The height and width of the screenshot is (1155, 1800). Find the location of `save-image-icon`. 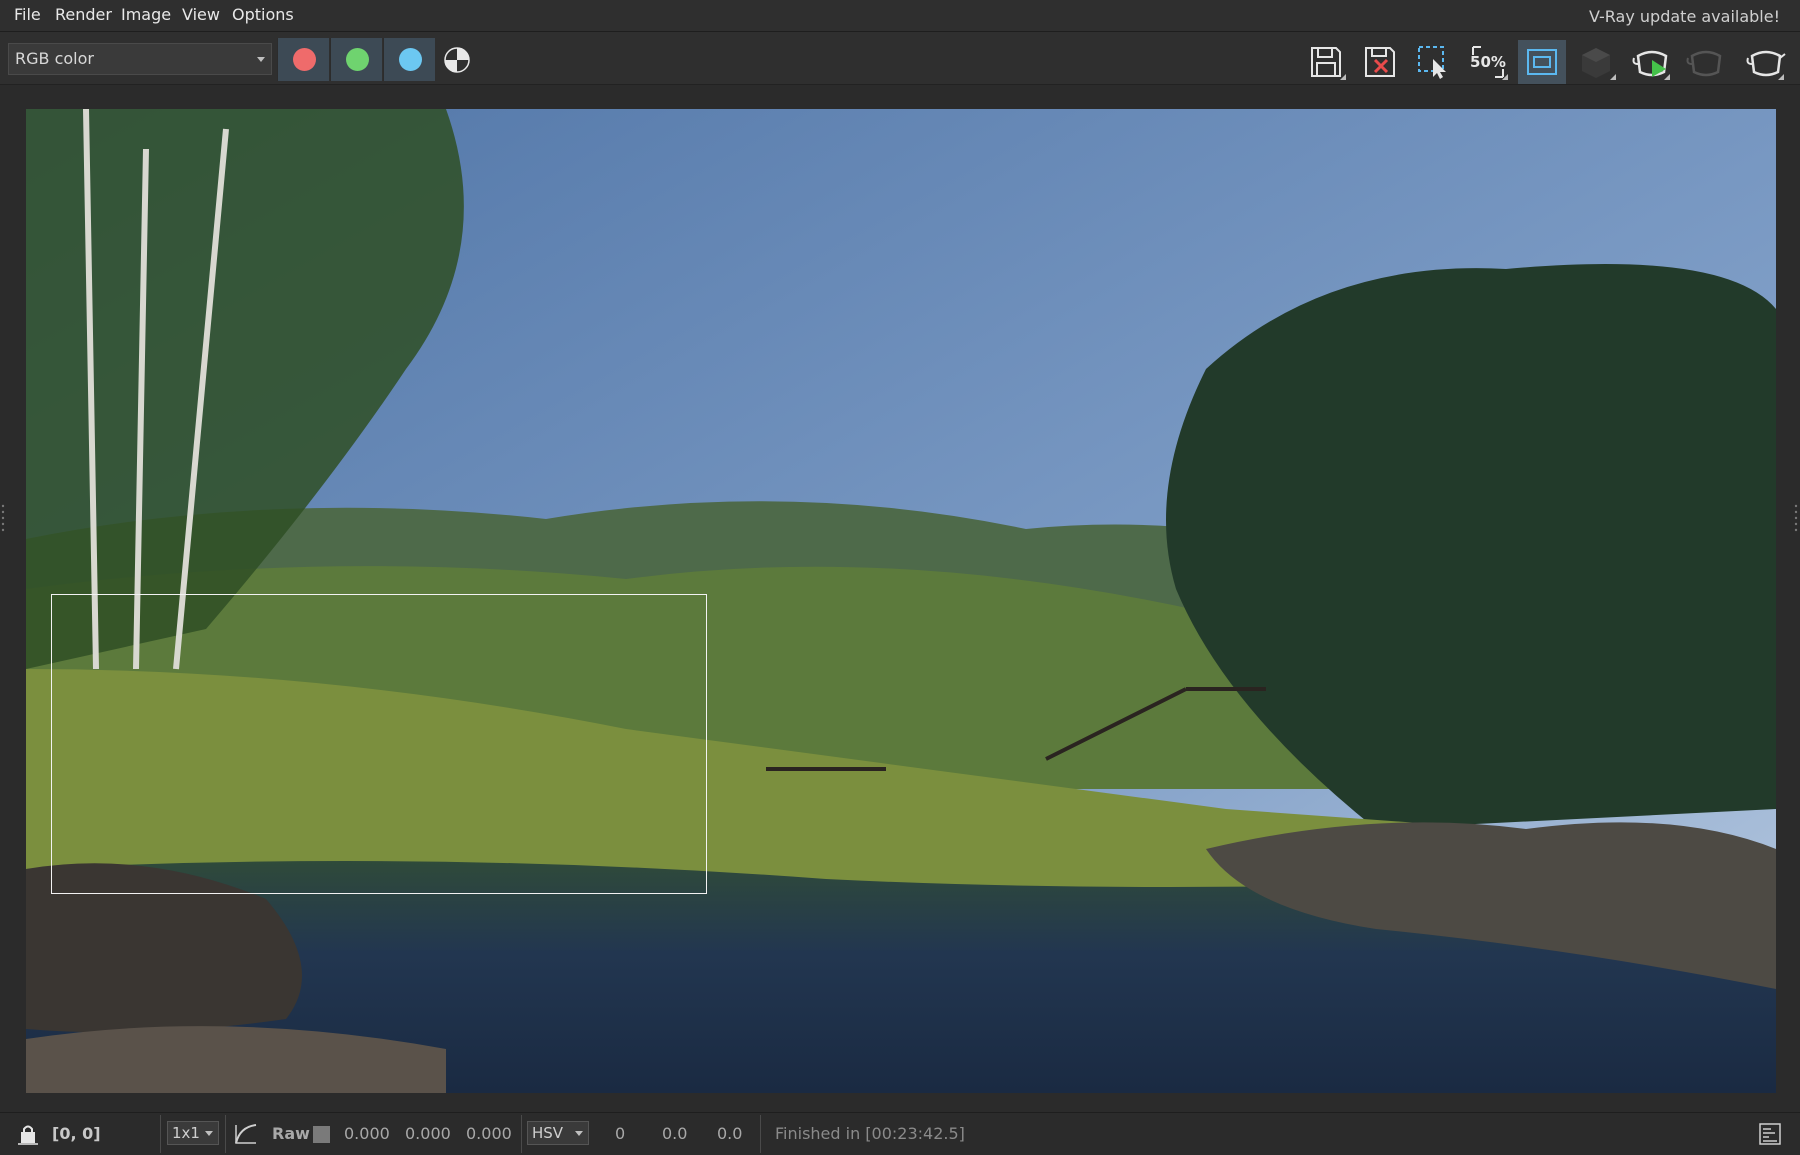

save-image-icon is located at coordinates (1326, 62).